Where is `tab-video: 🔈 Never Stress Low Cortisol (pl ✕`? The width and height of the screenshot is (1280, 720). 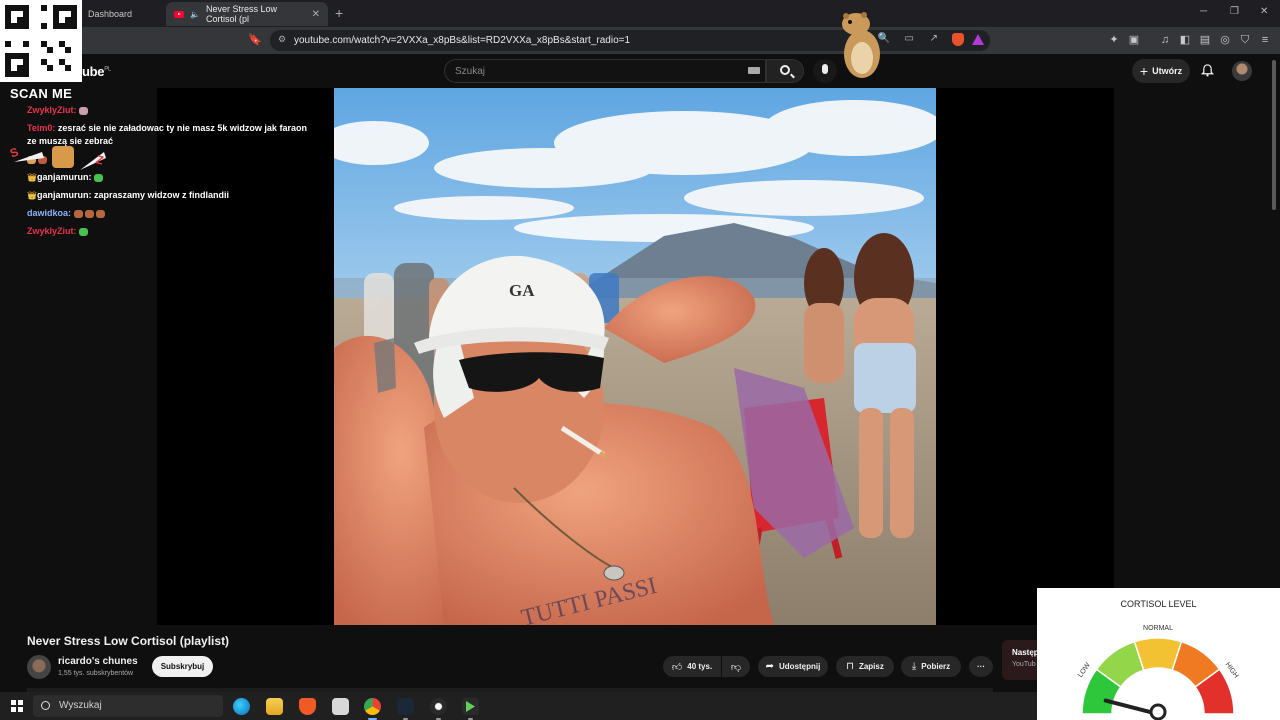
tab-video: 🔈 Never Stress Low Cortisol (pl ✕ is located at coordinates (247, 14).